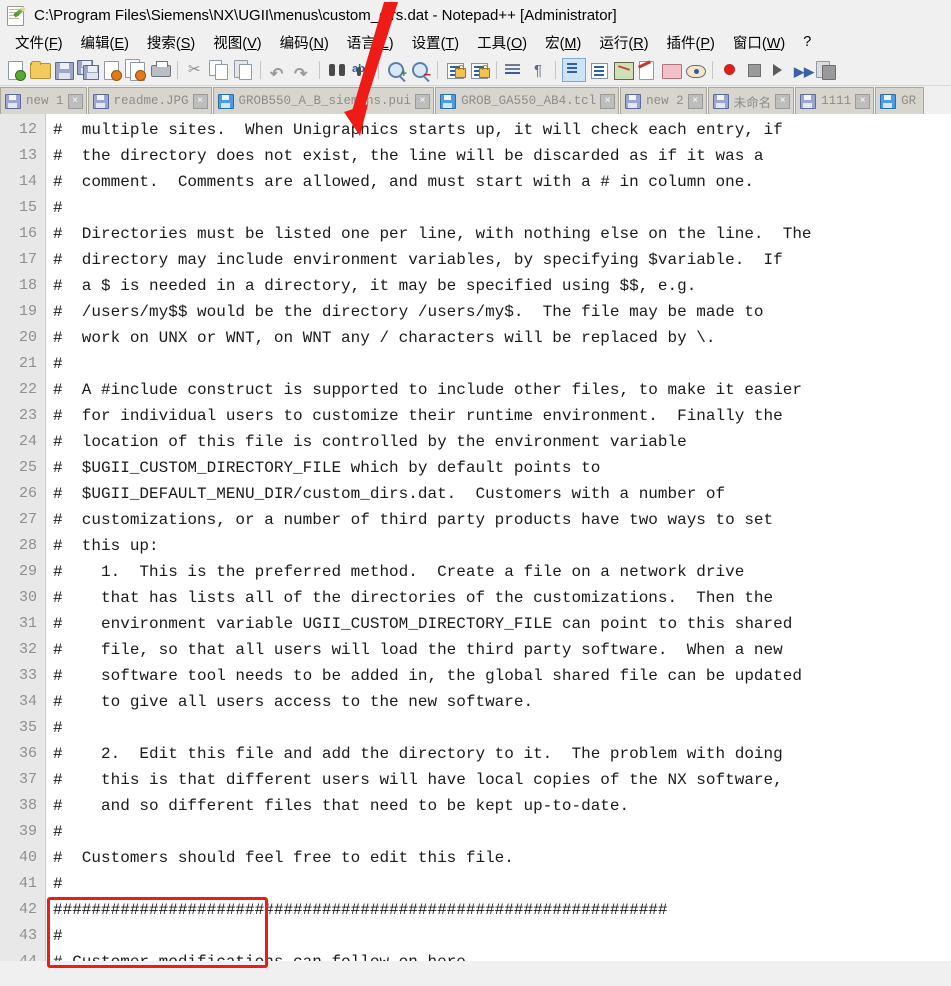 The height and width of the screenshot is (986, 951). Describe the element at coordinates (112, 70) in the screenshot. I see `close-file-icon` at that location.